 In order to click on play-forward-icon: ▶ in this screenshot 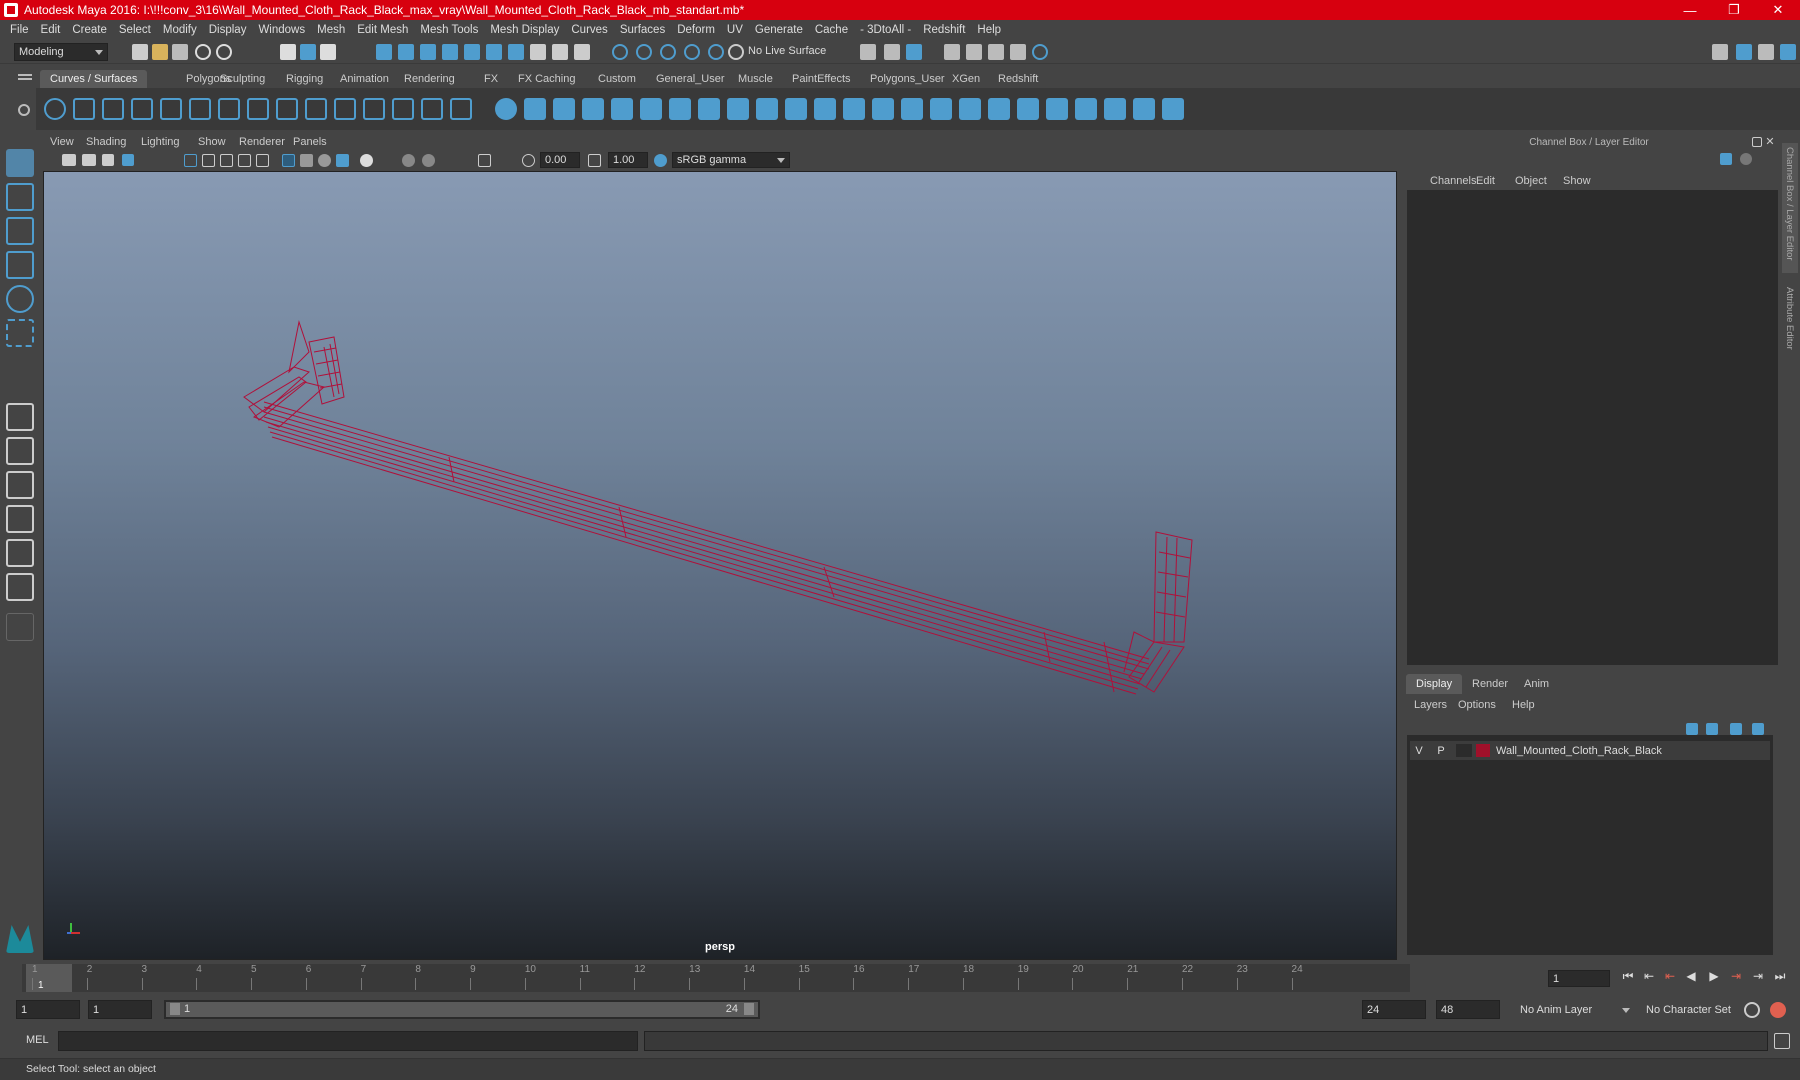, I will do `click(1714, 976)`.